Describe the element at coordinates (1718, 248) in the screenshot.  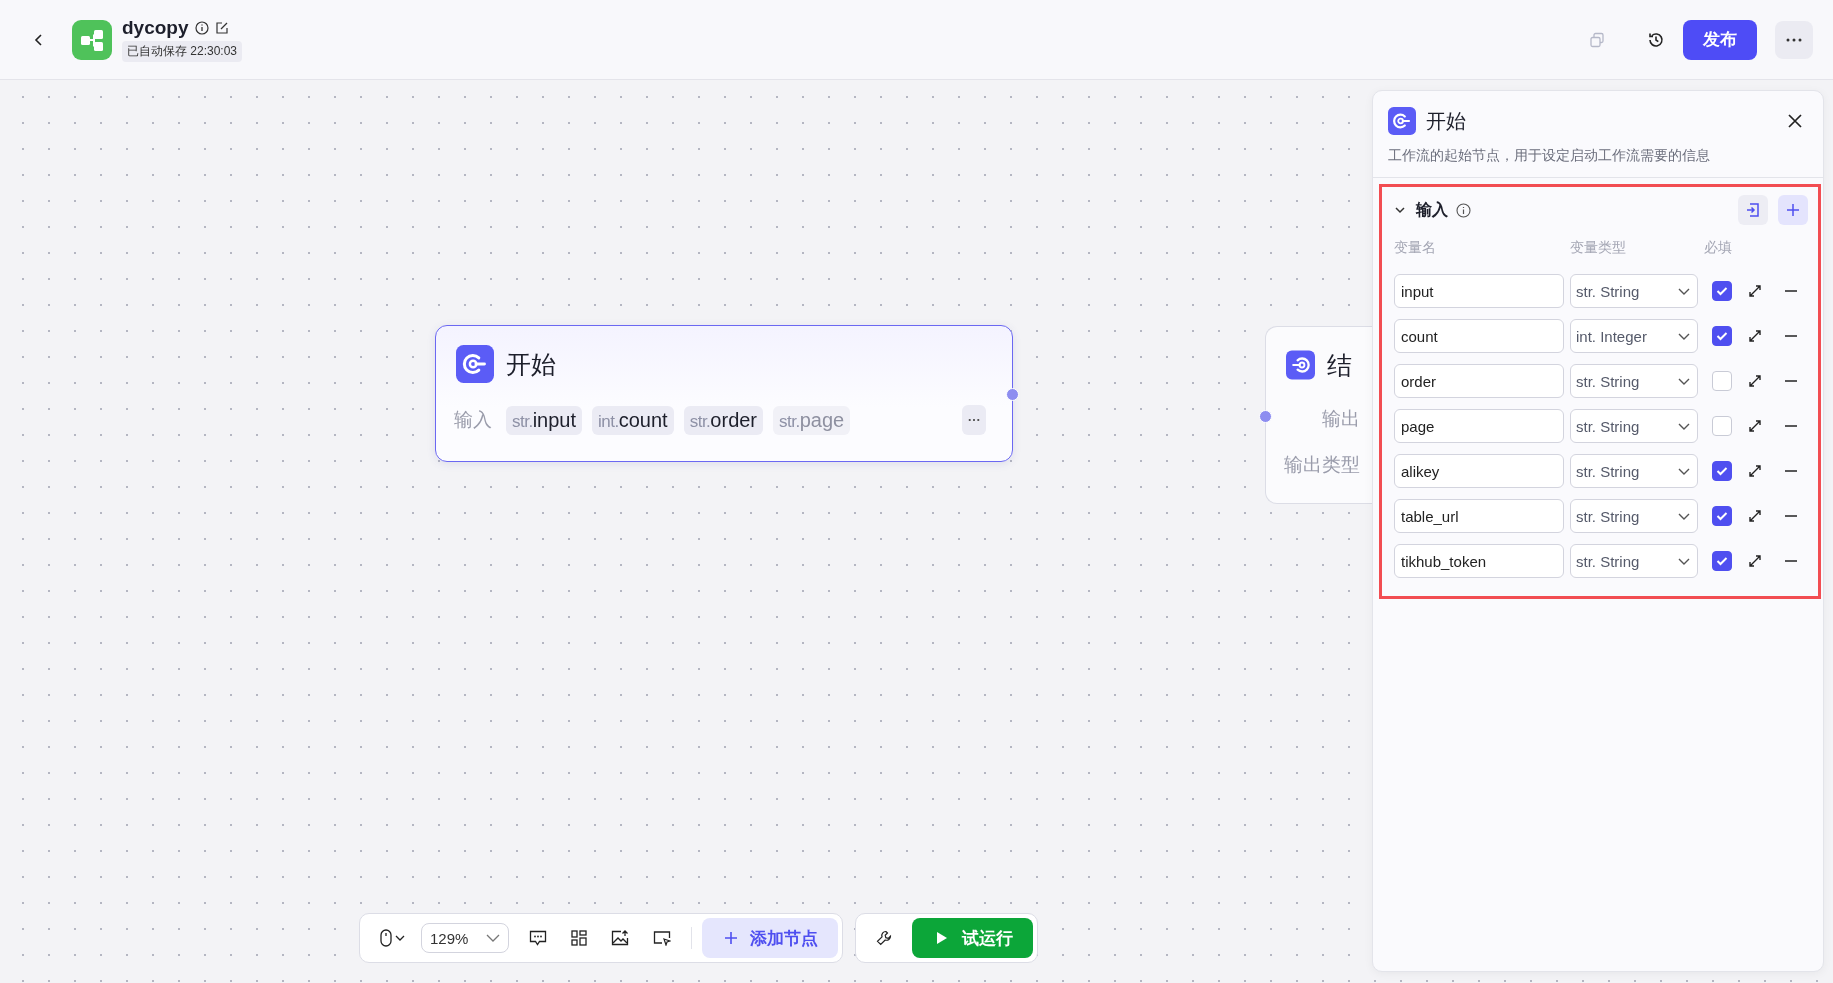
I see `column-header: 必填` at that location.